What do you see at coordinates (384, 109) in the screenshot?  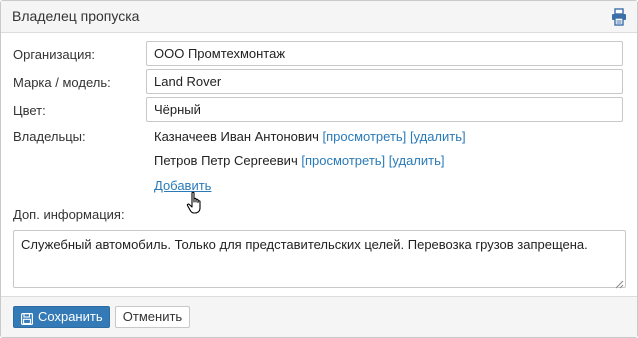 I see `color-field: Чёрный` at bounding box center [384, 109].